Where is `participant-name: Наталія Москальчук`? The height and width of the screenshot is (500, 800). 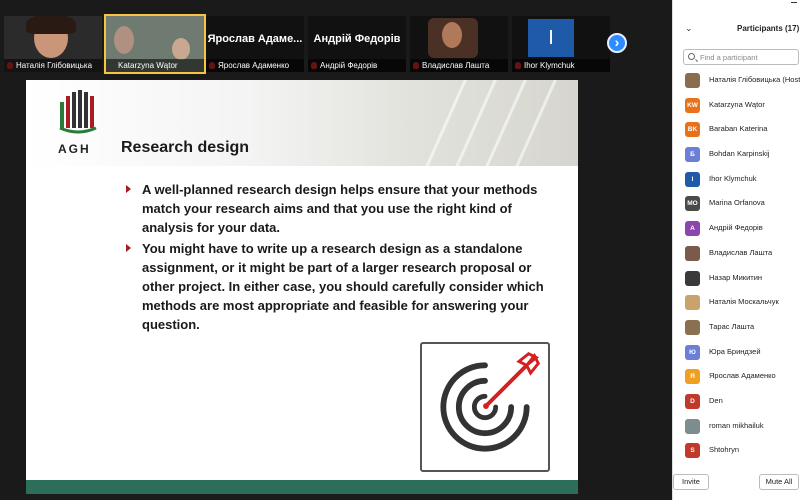
participant-name: Наталія Москальчук is located at coordinates (744, 302).